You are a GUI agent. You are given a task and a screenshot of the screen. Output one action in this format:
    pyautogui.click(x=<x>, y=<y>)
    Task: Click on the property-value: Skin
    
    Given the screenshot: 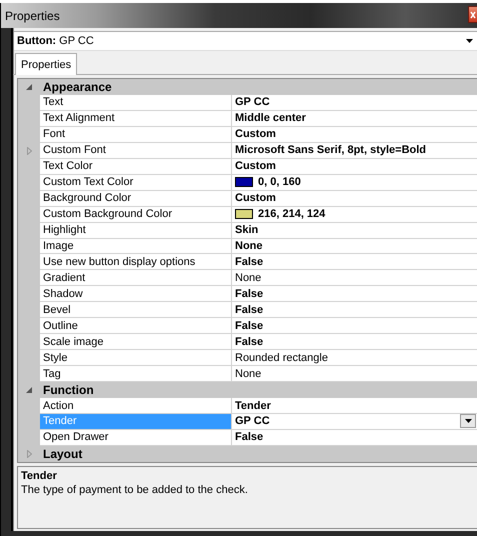 What is the action you would take?
    pyautogui.click(x=247, y=230)
    